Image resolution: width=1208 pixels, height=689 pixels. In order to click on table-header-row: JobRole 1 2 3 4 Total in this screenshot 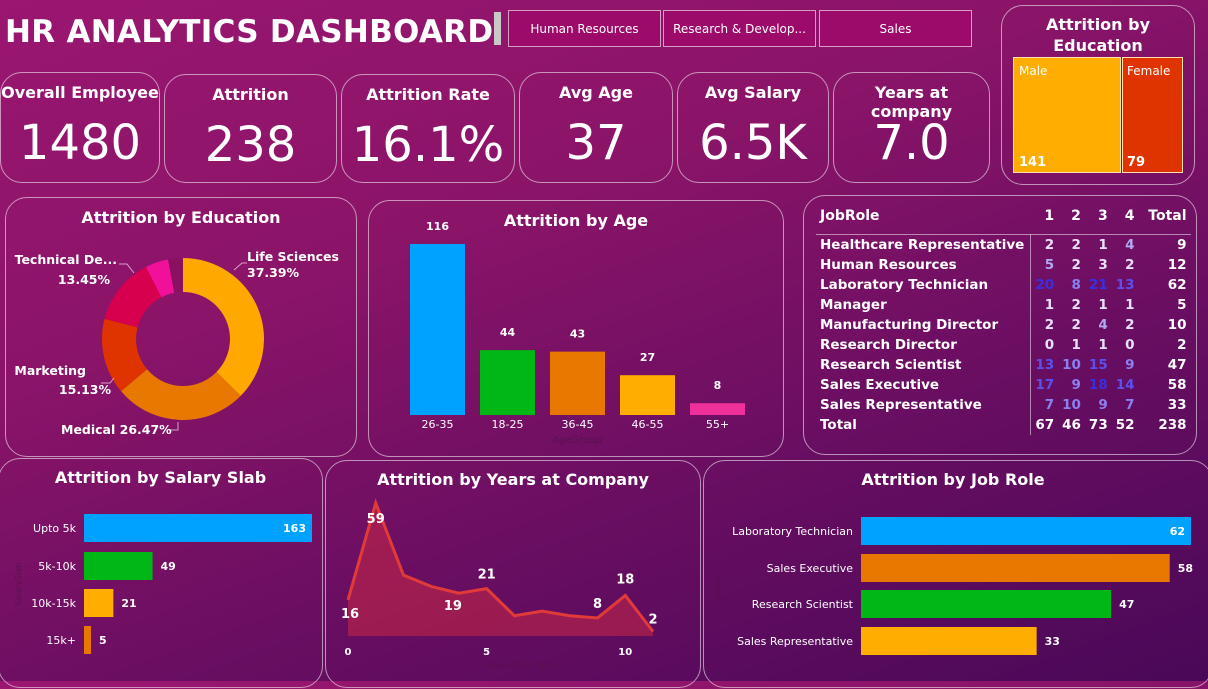, I will do `click(1003, 220)`.